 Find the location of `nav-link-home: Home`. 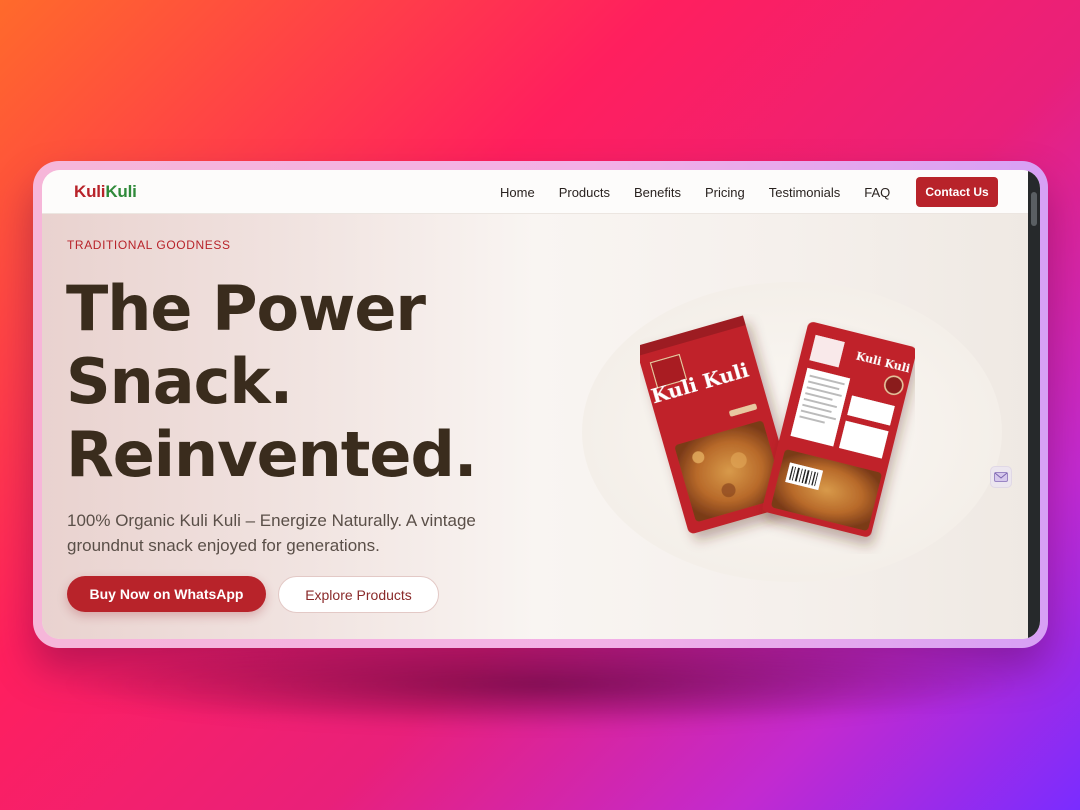

nav-link-home: Home is located at coordinates (517, 192).